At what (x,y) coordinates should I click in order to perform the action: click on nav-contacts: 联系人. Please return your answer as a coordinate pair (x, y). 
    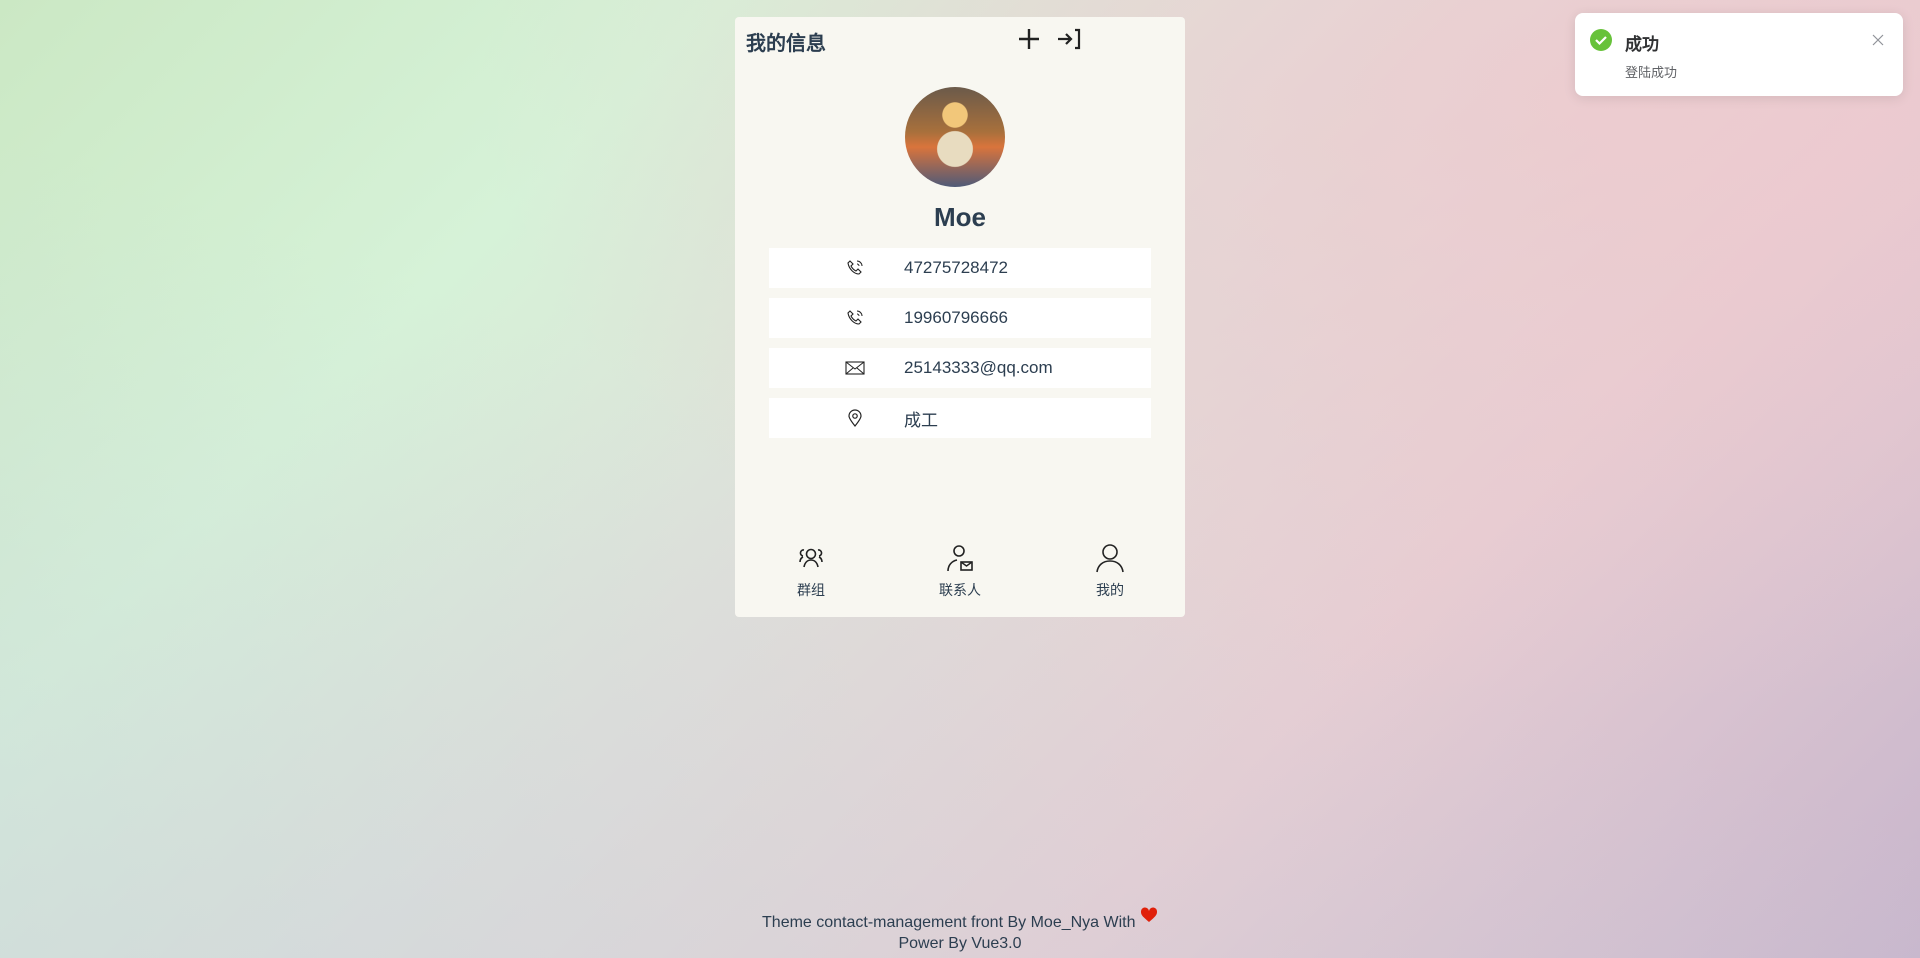
    Looking at the image, I should click on (960, 571).